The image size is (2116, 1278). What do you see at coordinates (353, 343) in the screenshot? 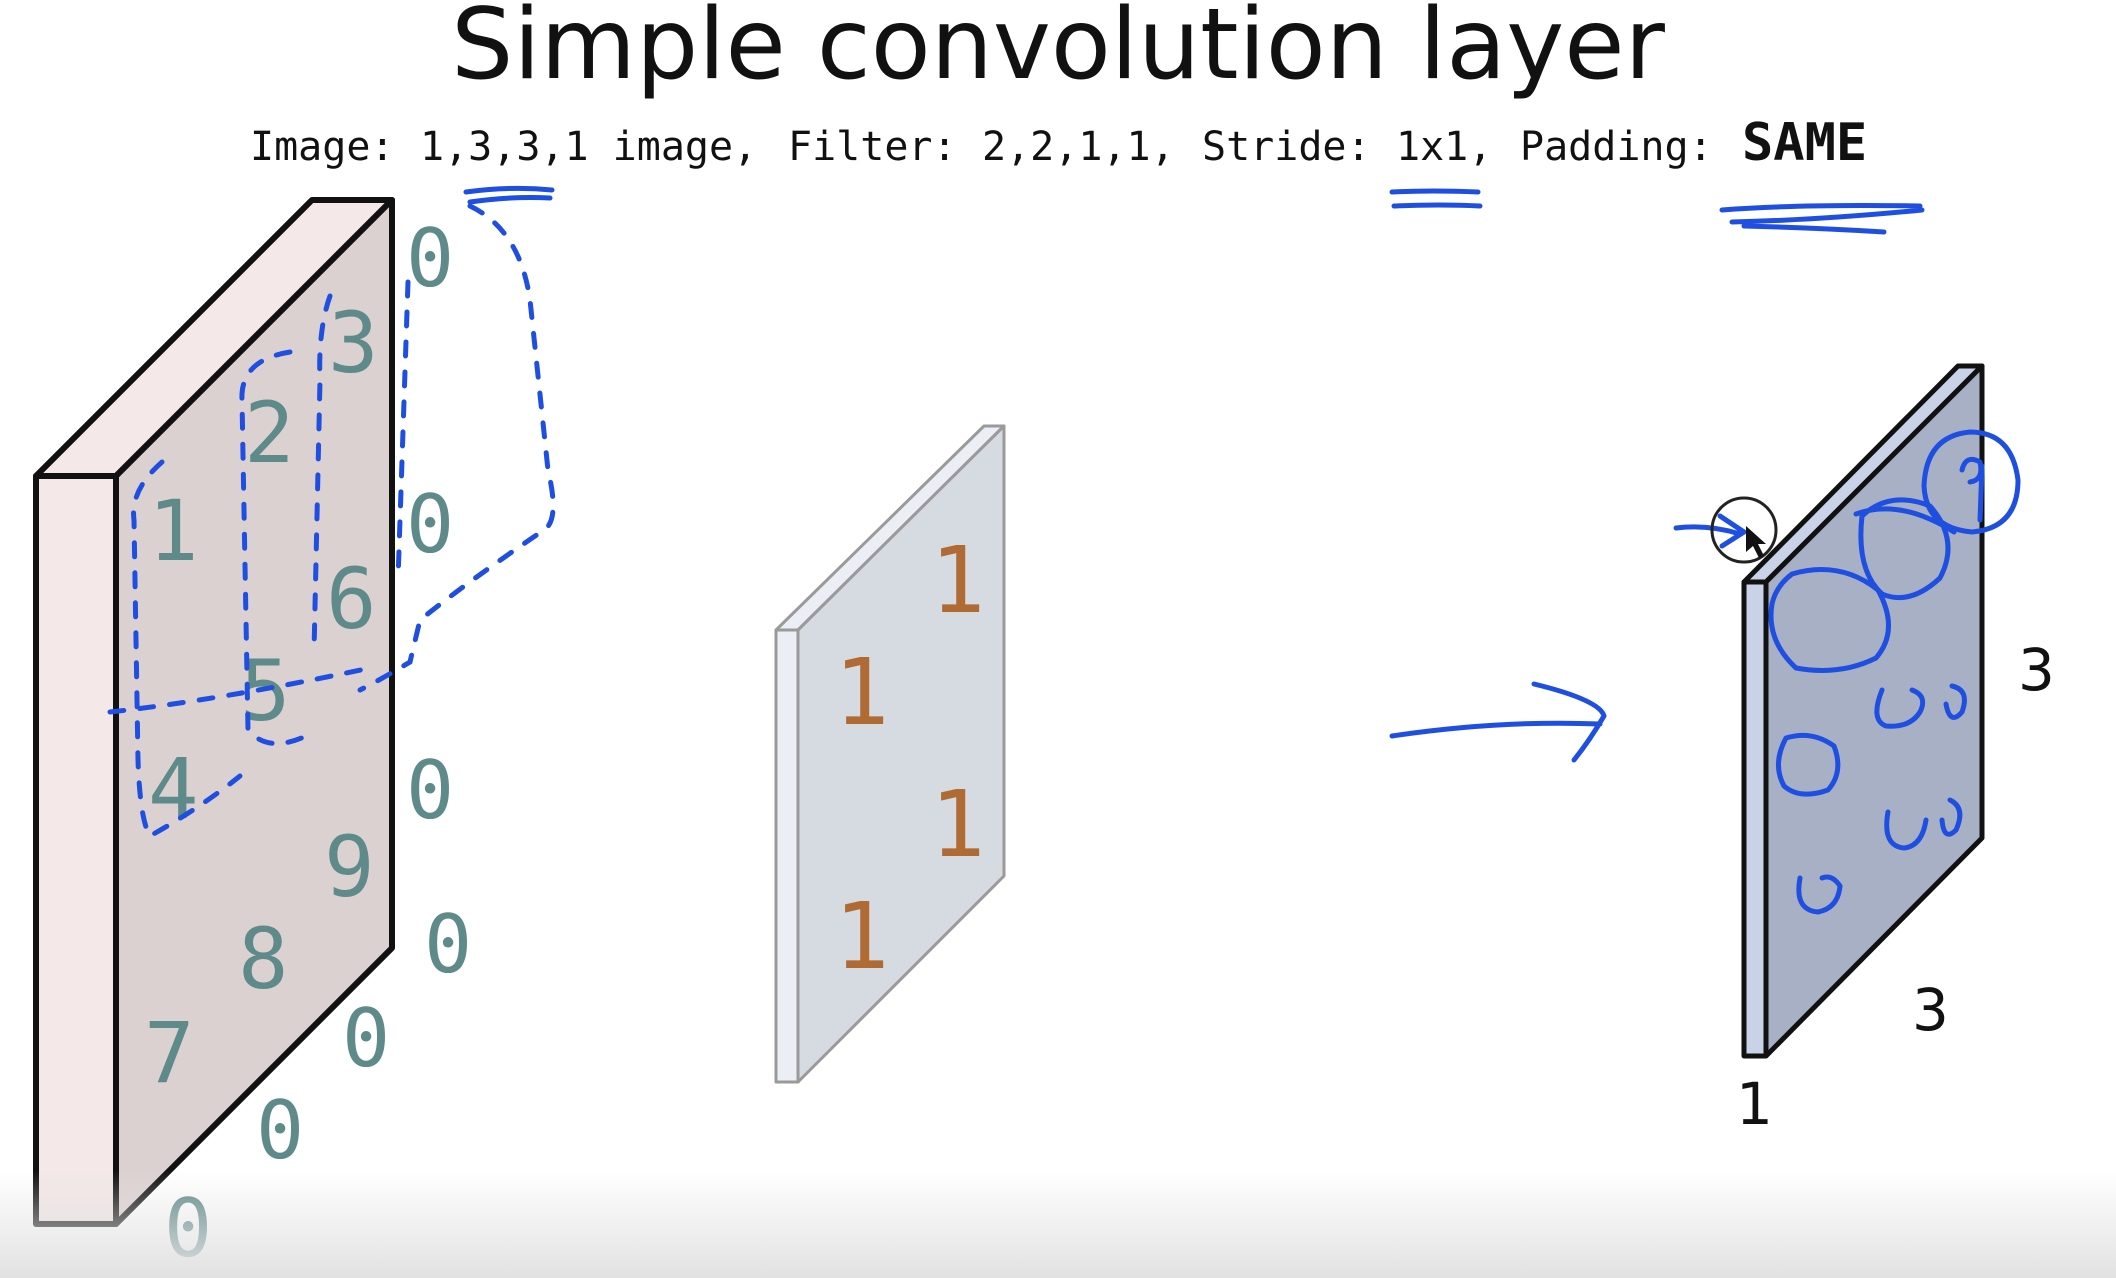
I see `input-cell: 3` at bounding box center [353, 343].